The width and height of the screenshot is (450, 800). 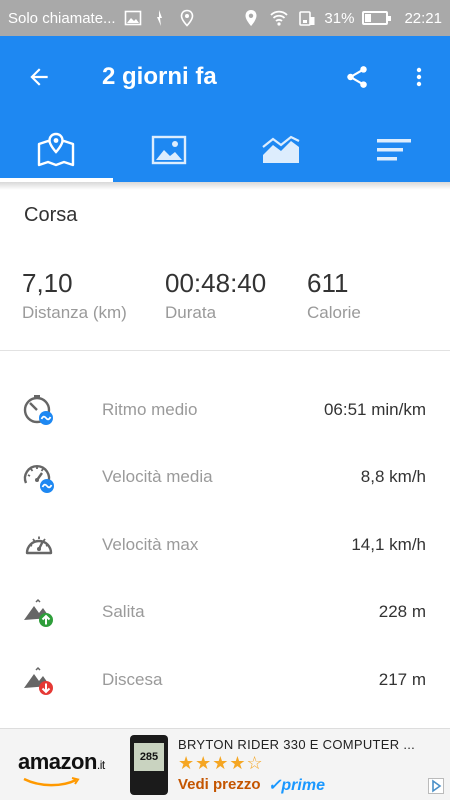 I want to click on metric-label: Ritmo medio, so click(x=150, y=409).